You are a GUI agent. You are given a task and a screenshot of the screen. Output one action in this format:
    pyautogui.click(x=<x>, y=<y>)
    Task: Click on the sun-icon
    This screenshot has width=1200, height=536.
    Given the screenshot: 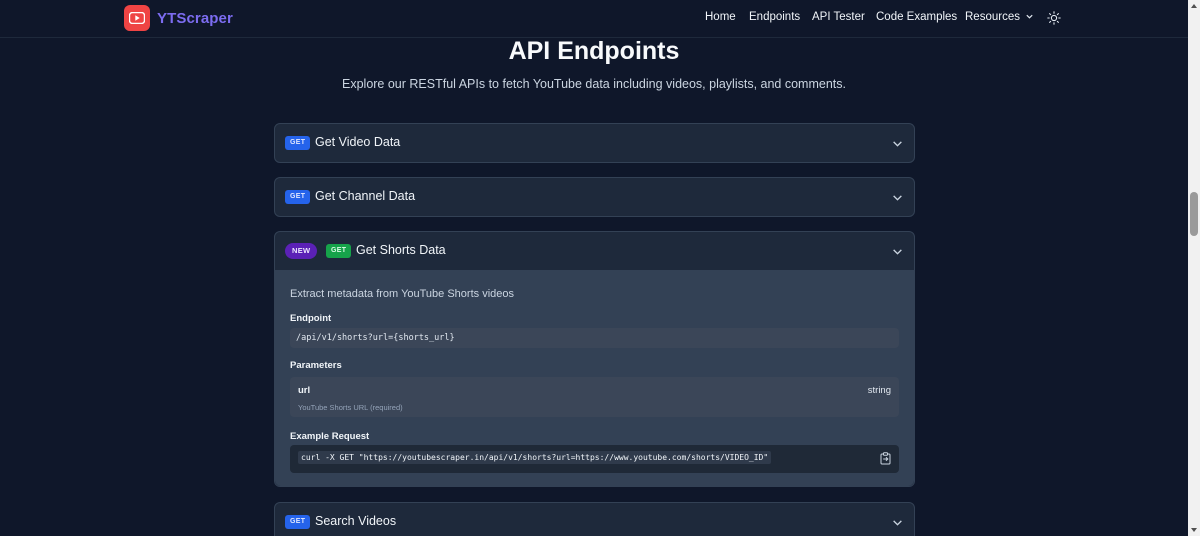 What is the action you would take?
    pyautogui.click(x=1054, y=18)
    